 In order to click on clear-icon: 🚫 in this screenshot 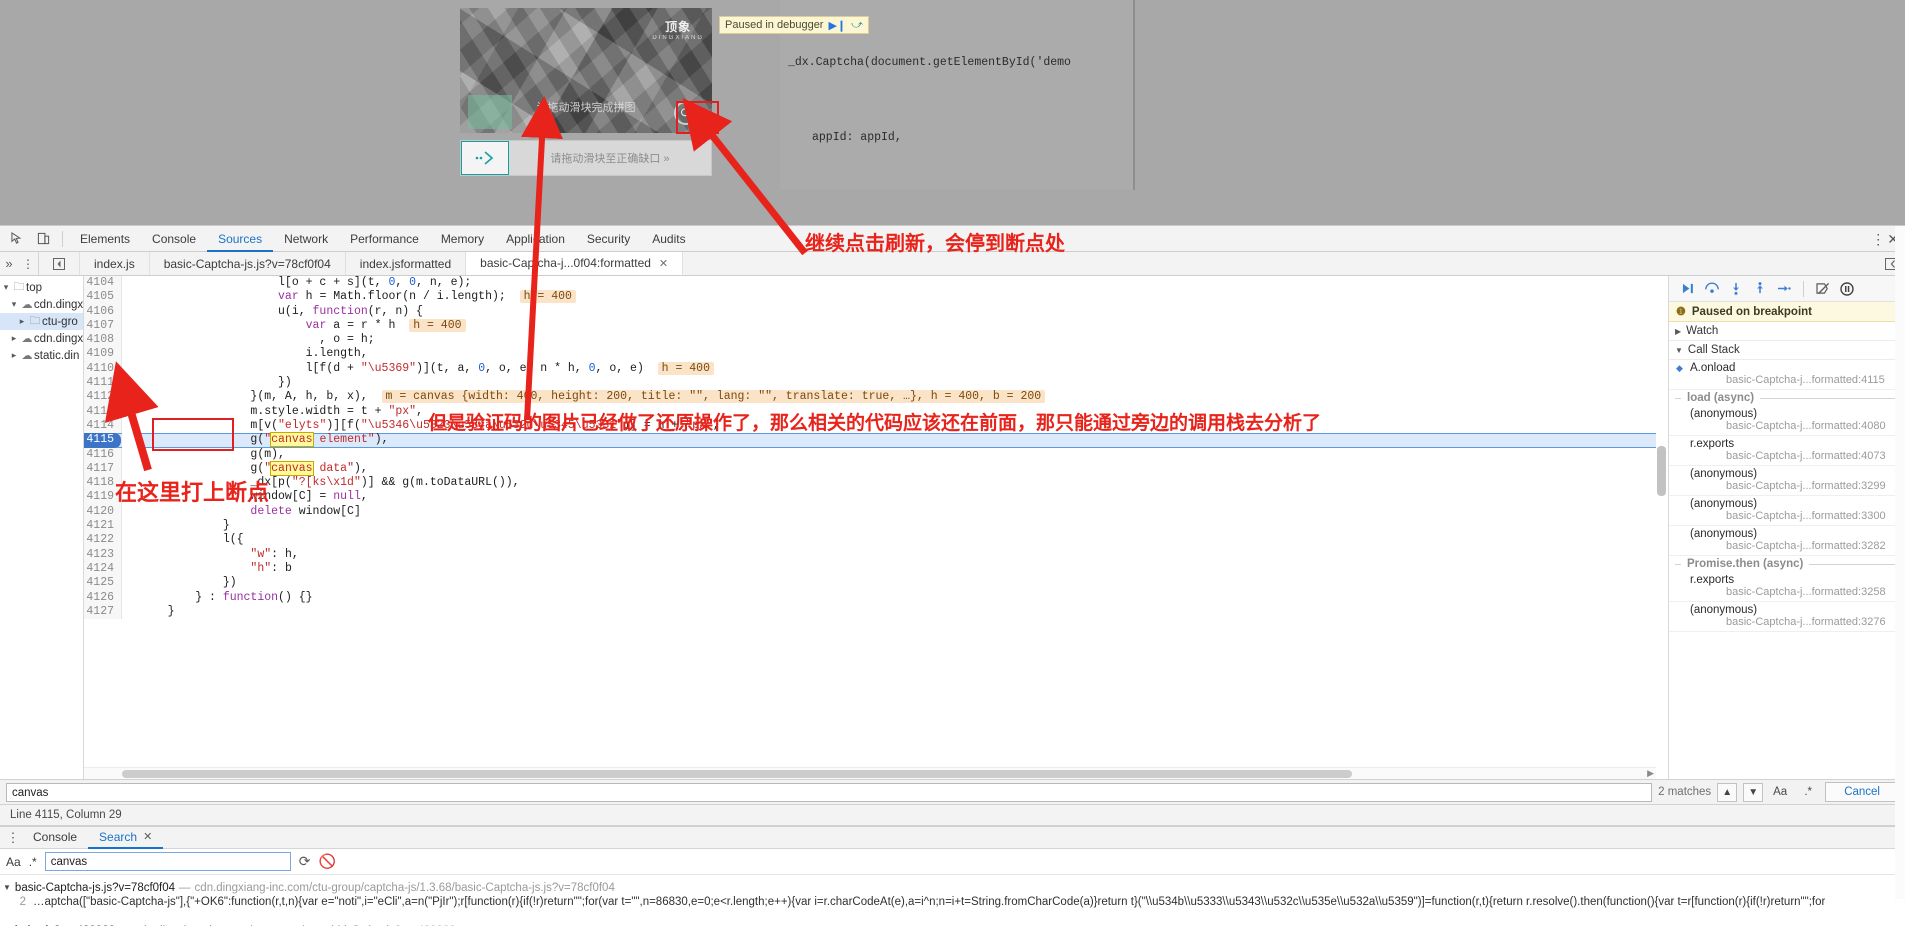, I will do `click(326, 861)`.